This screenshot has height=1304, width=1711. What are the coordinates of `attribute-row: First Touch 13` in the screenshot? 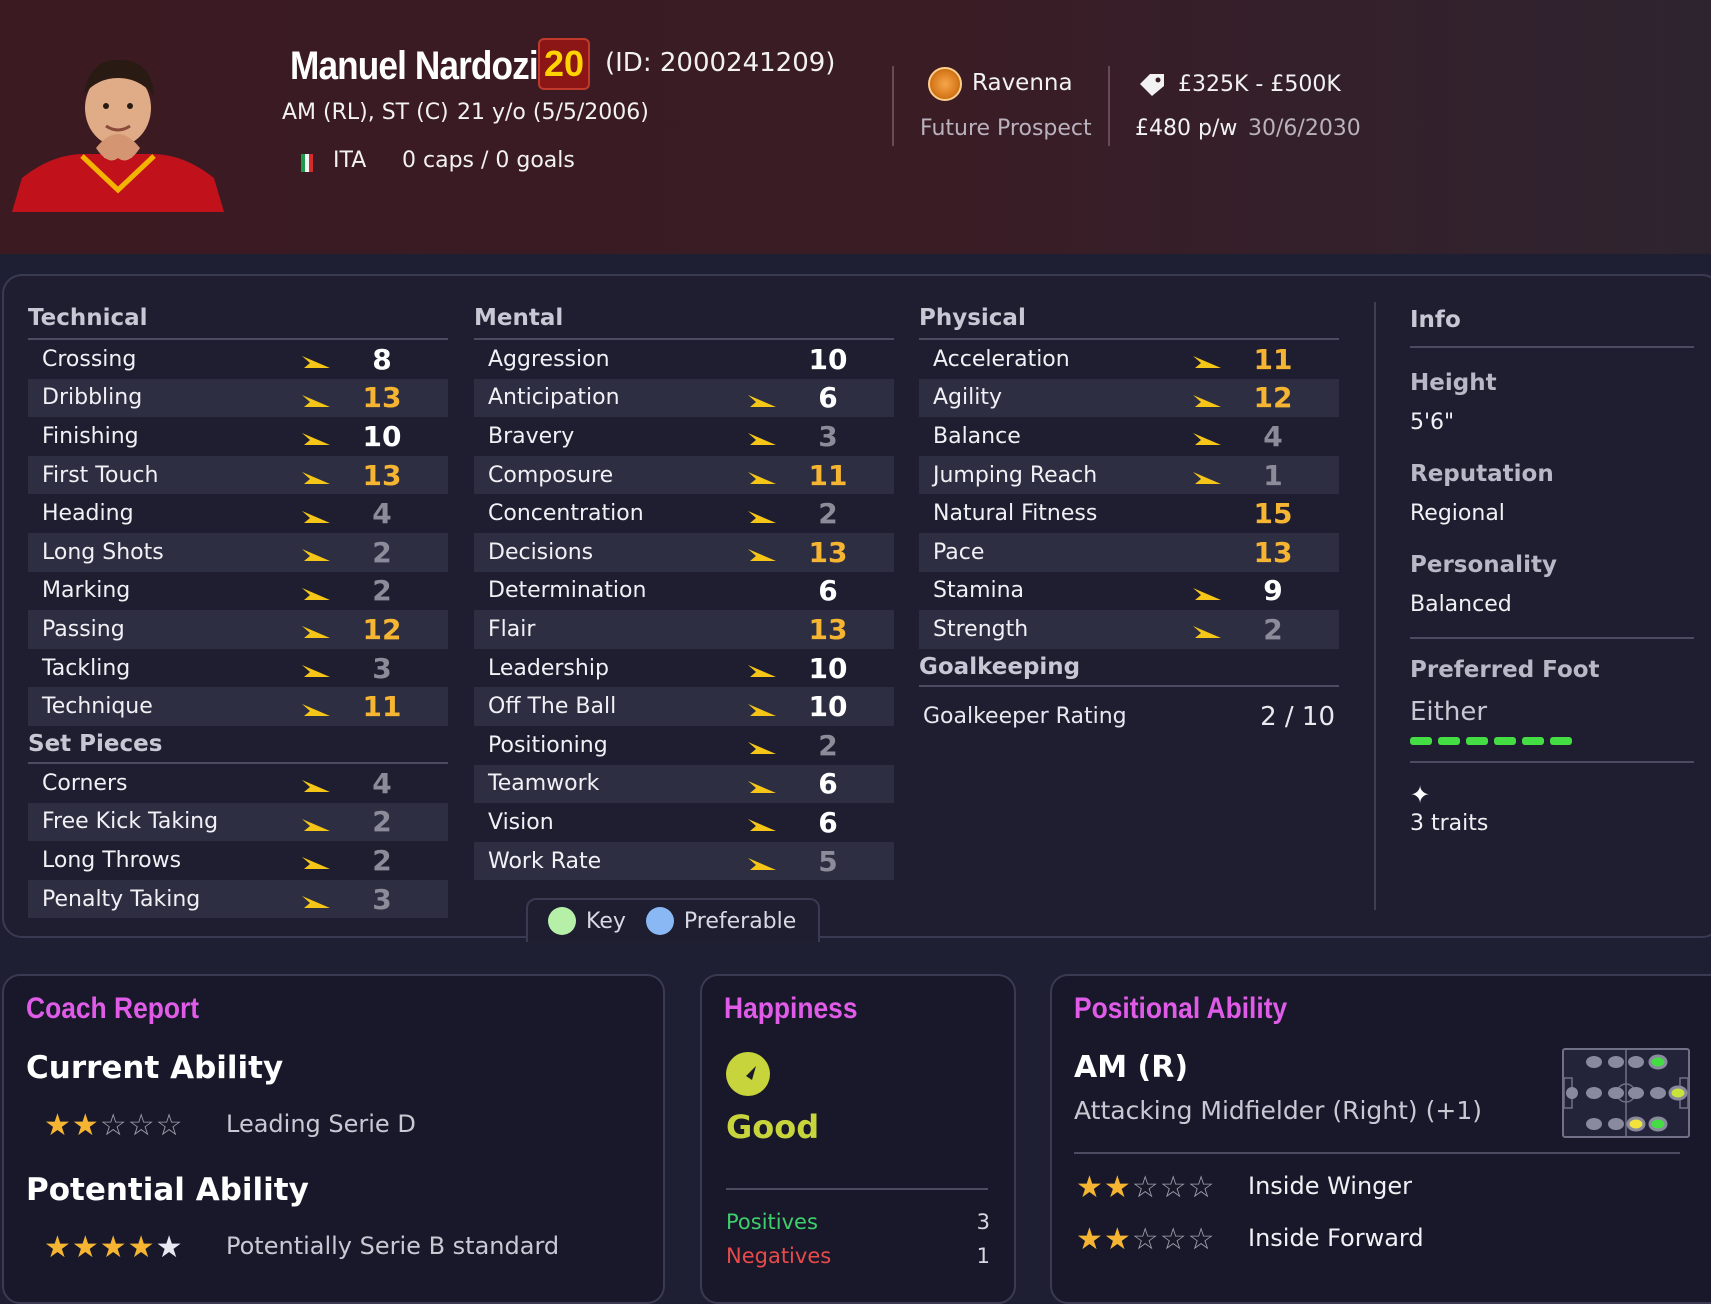 It's located at (238, 475).